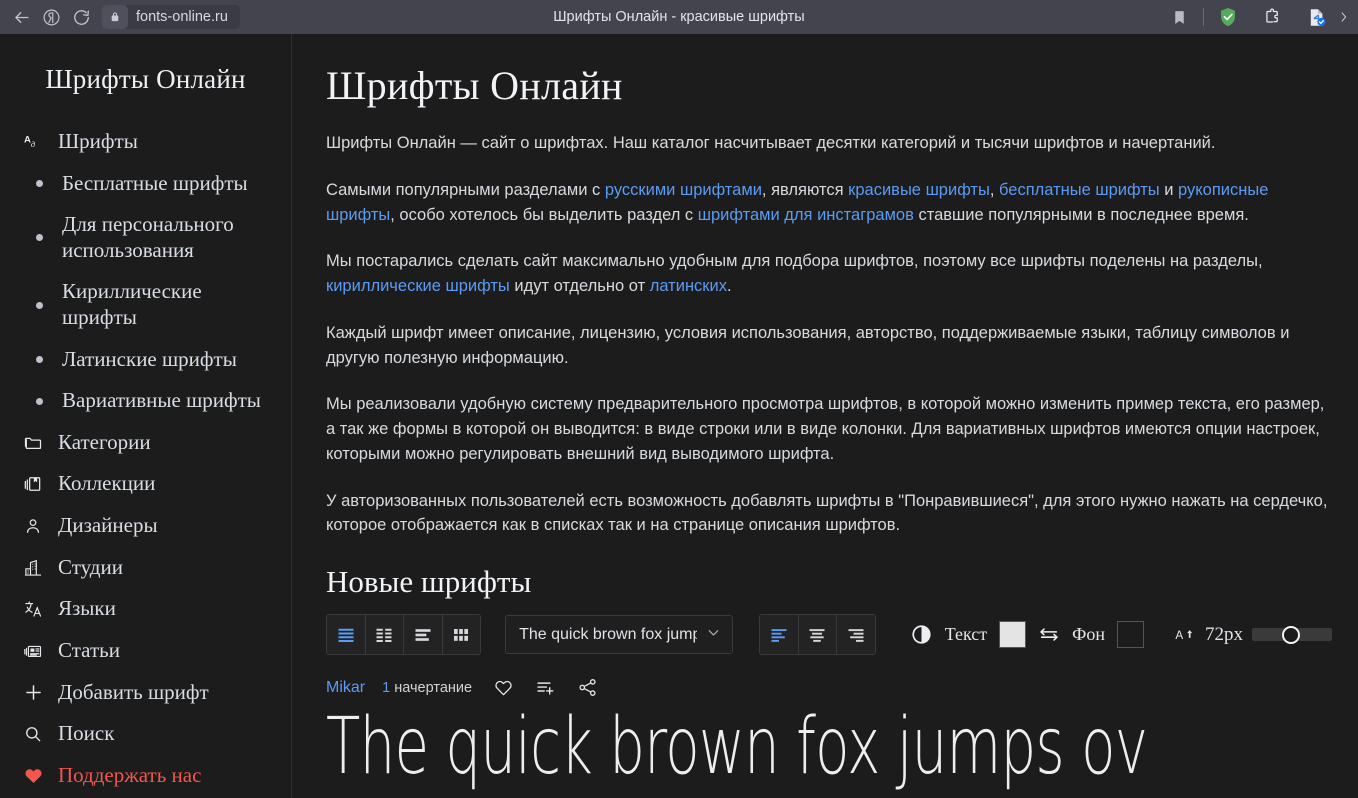 The image size is (1358, 798). I want to click on text-fragment: и, so click(1169, 189).